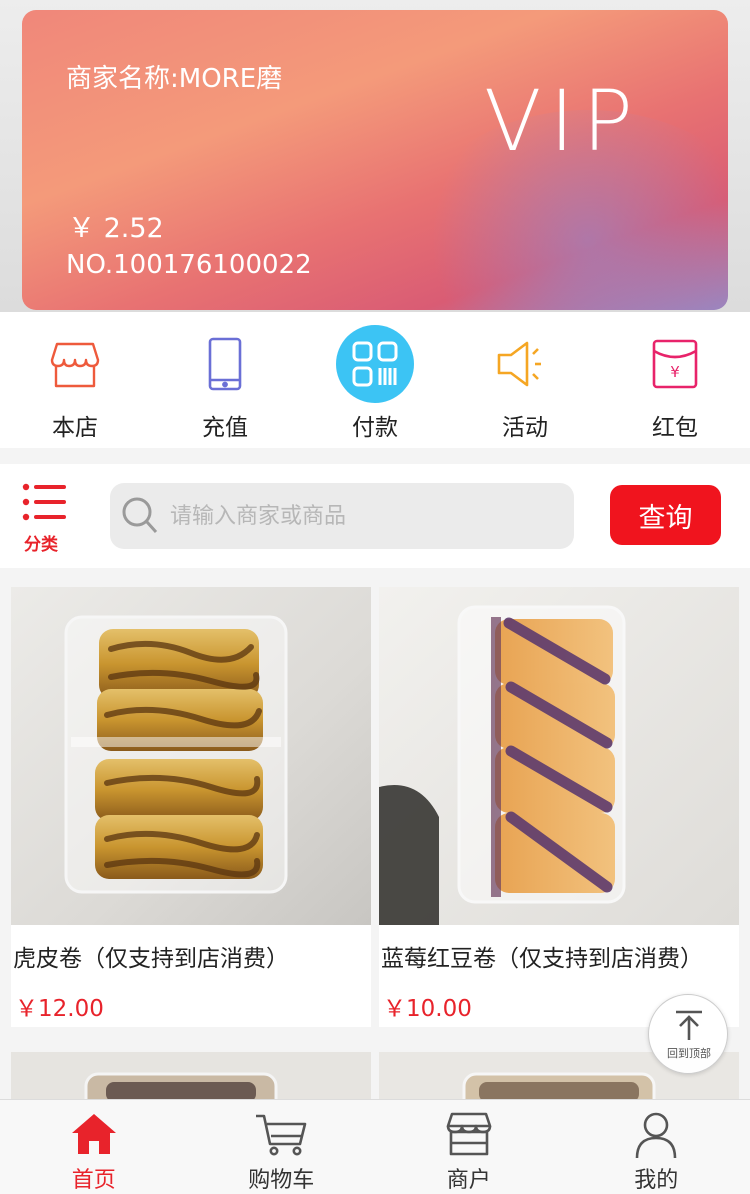 Image resolution: width=750 pixels, height=1194 pixels. What do you see at coordinates (41, 545) in the screenshot?
I see `category-label: 分类` at bounding box center [41, 545].